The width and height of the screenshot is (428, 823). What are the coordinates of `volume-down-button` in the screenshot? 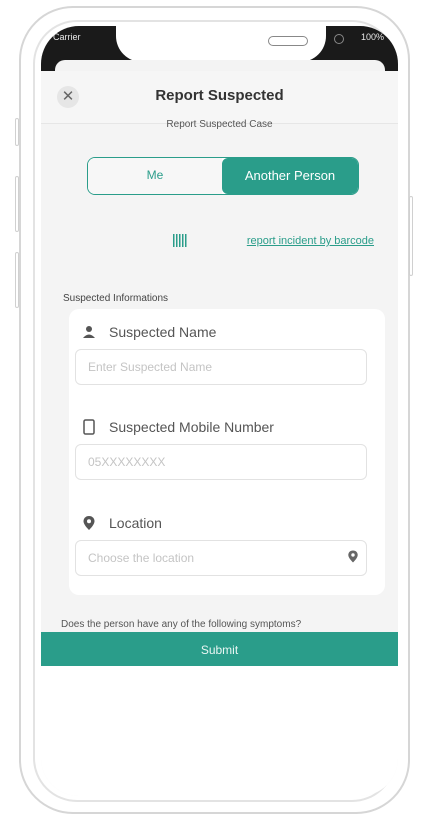 It's located at (17, 280).